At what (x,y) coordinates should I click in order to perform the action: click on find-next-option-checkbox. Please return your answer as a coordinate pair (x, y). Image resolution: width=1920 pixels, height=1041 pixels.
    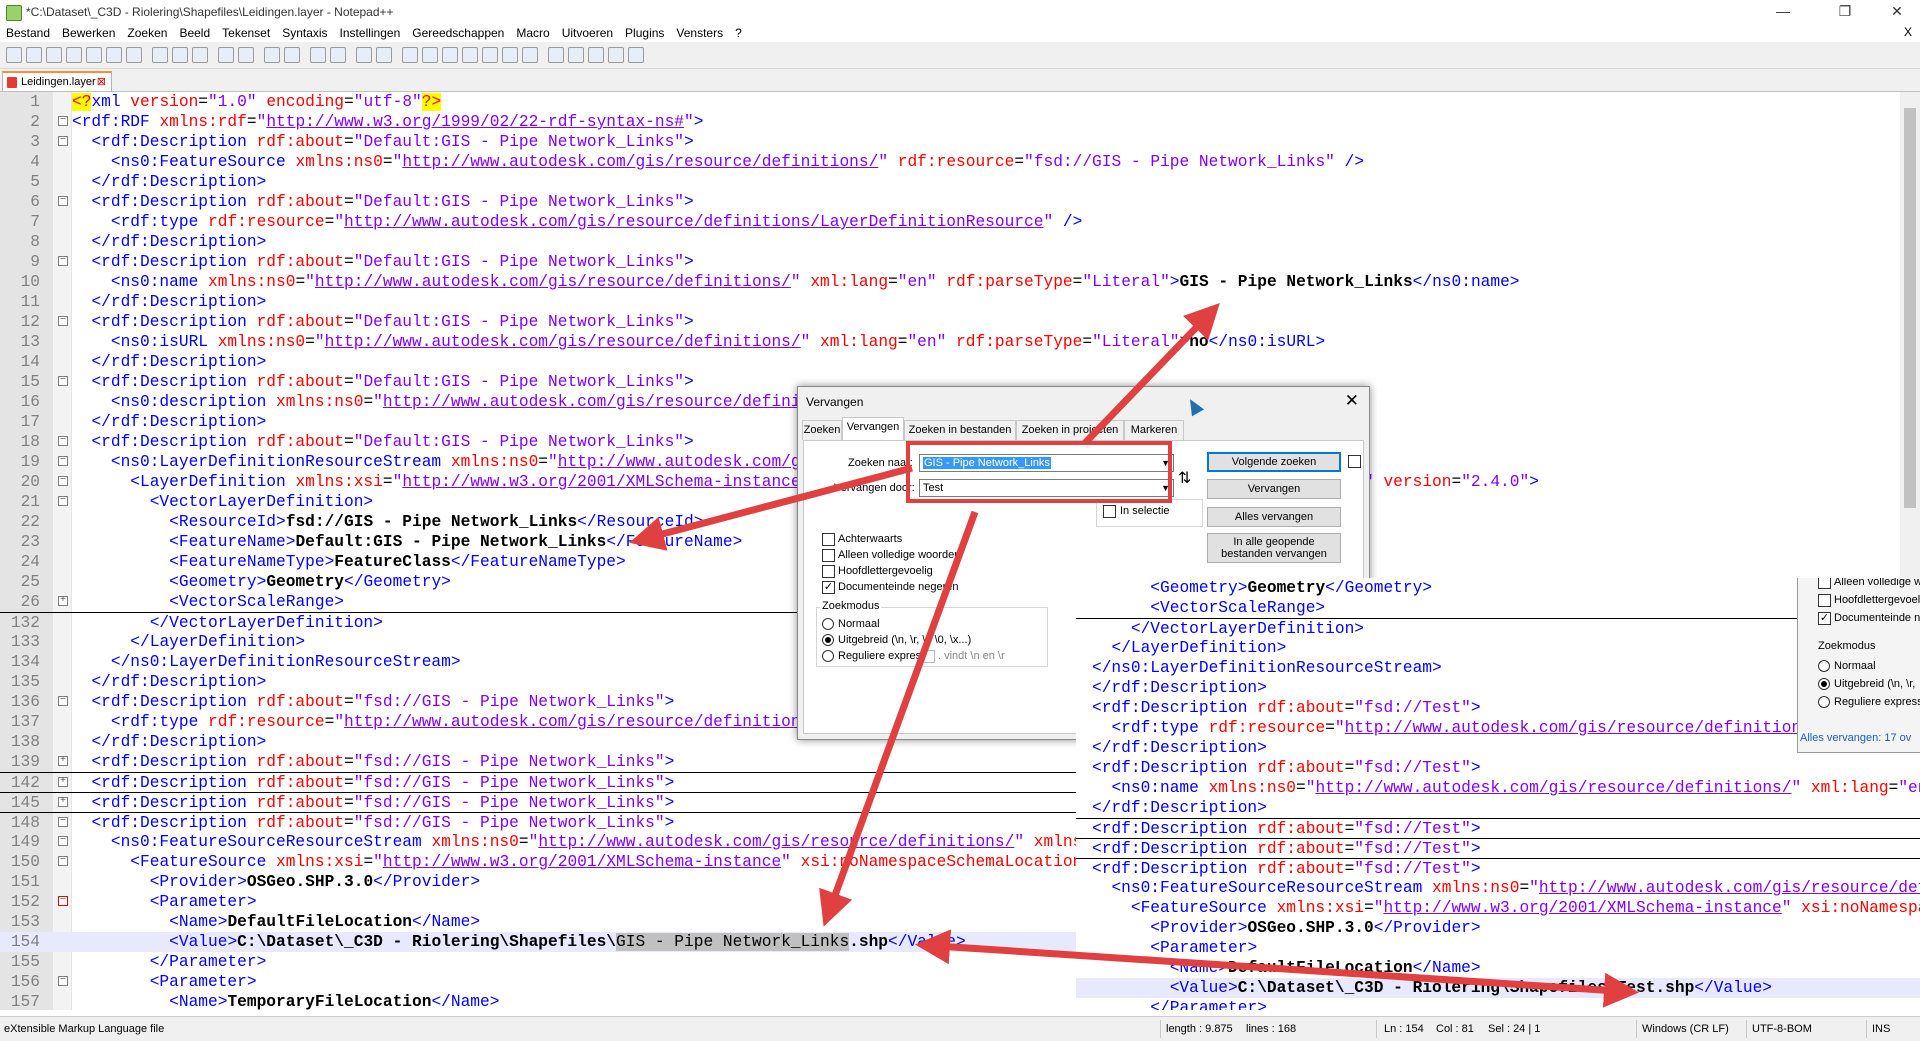
    Looking at the image, I should click on (1354, 461).